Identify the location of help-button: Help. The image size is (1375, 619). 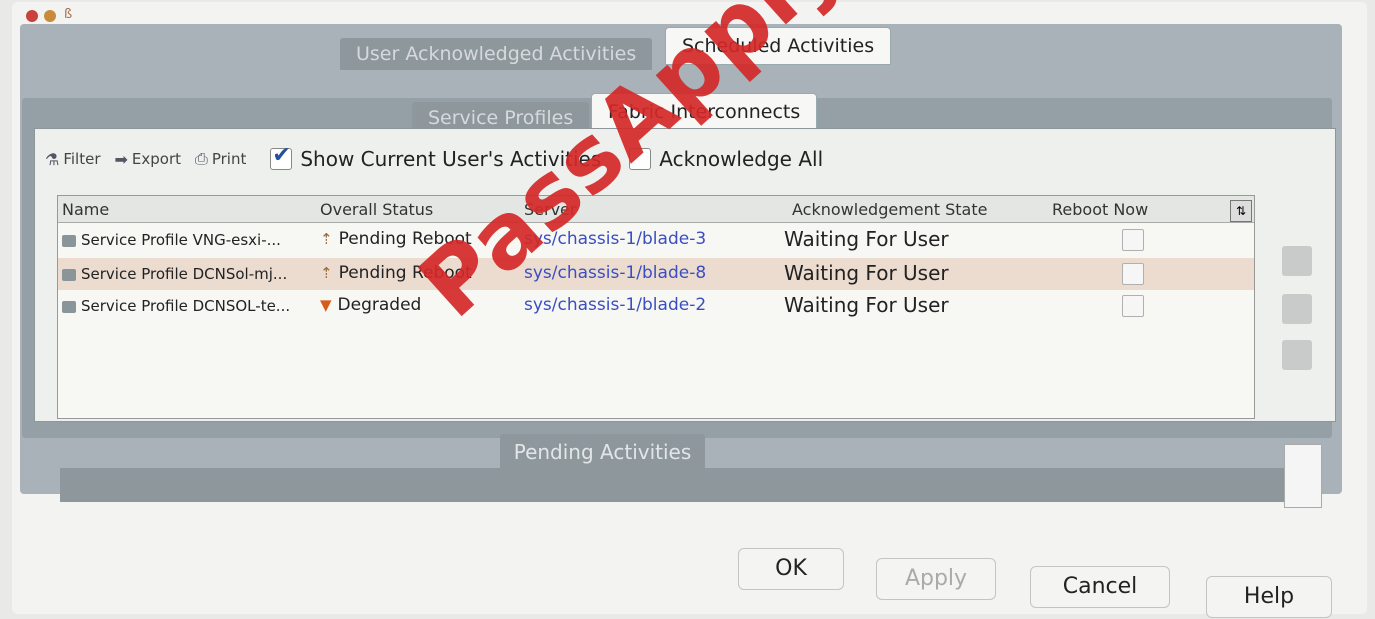
(1269, 597).